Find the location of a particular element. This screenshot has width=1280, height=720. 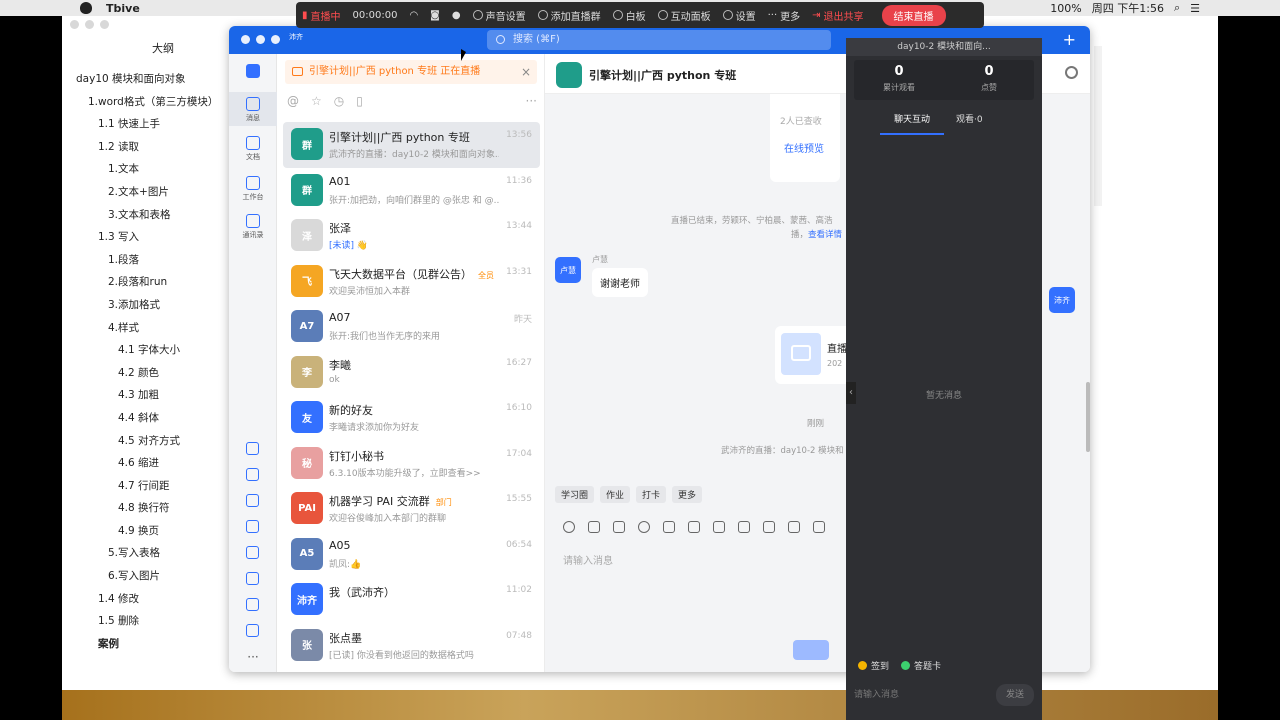

user-avatar: 沛齐 is located at coordinates (296, 37).